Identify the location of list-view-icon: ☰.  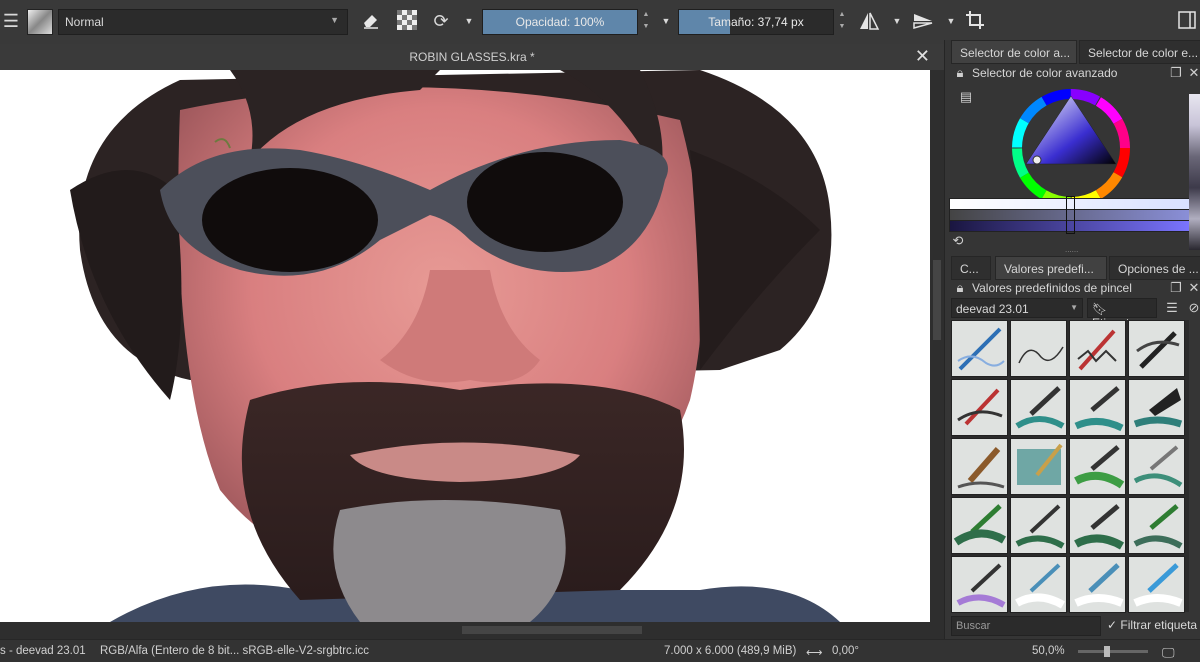
(1172, 308).